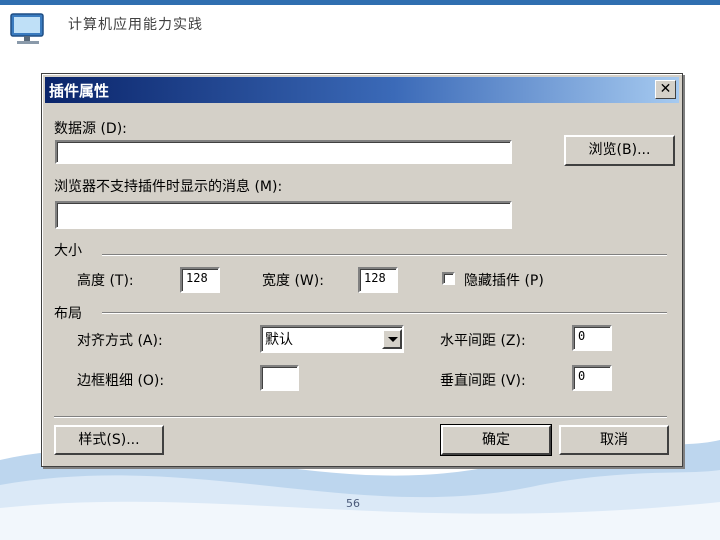  I want to click on dialog-titlebar: 插件属性 ✕, so click(362, 90).